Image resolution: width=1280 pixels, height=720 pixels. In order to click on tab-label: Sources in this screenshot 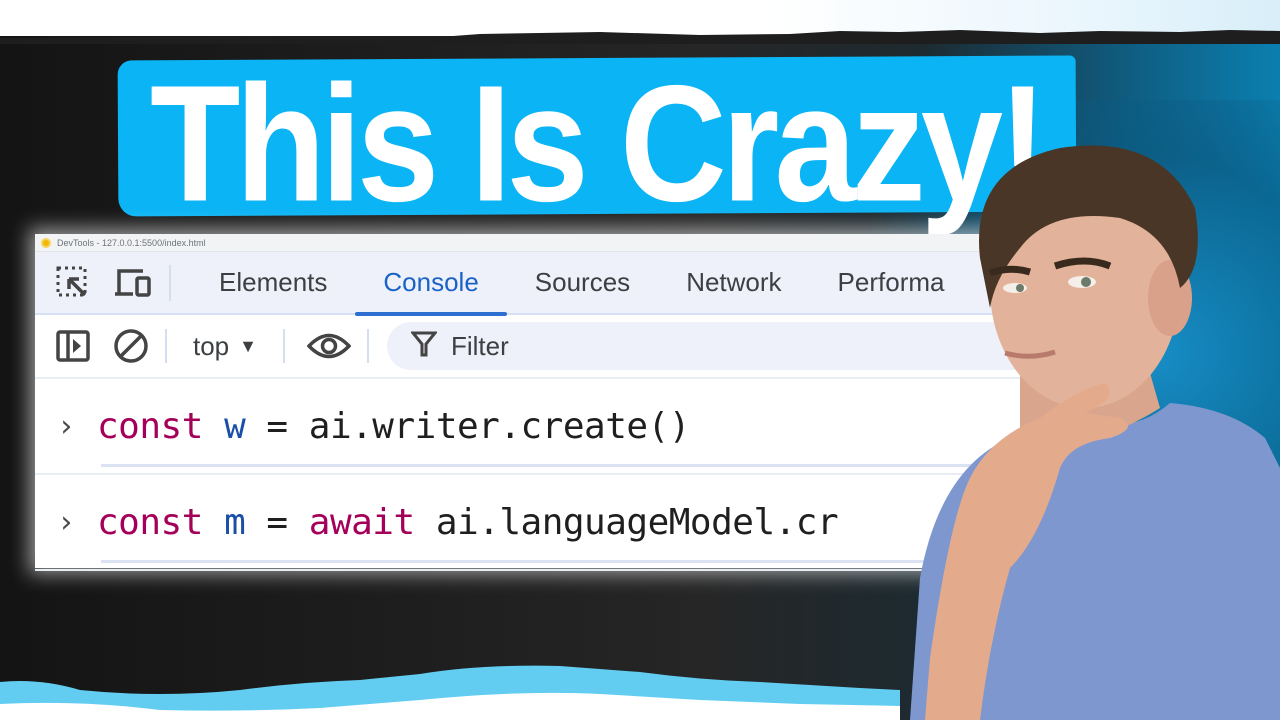, I will do `click(582, 282)`.